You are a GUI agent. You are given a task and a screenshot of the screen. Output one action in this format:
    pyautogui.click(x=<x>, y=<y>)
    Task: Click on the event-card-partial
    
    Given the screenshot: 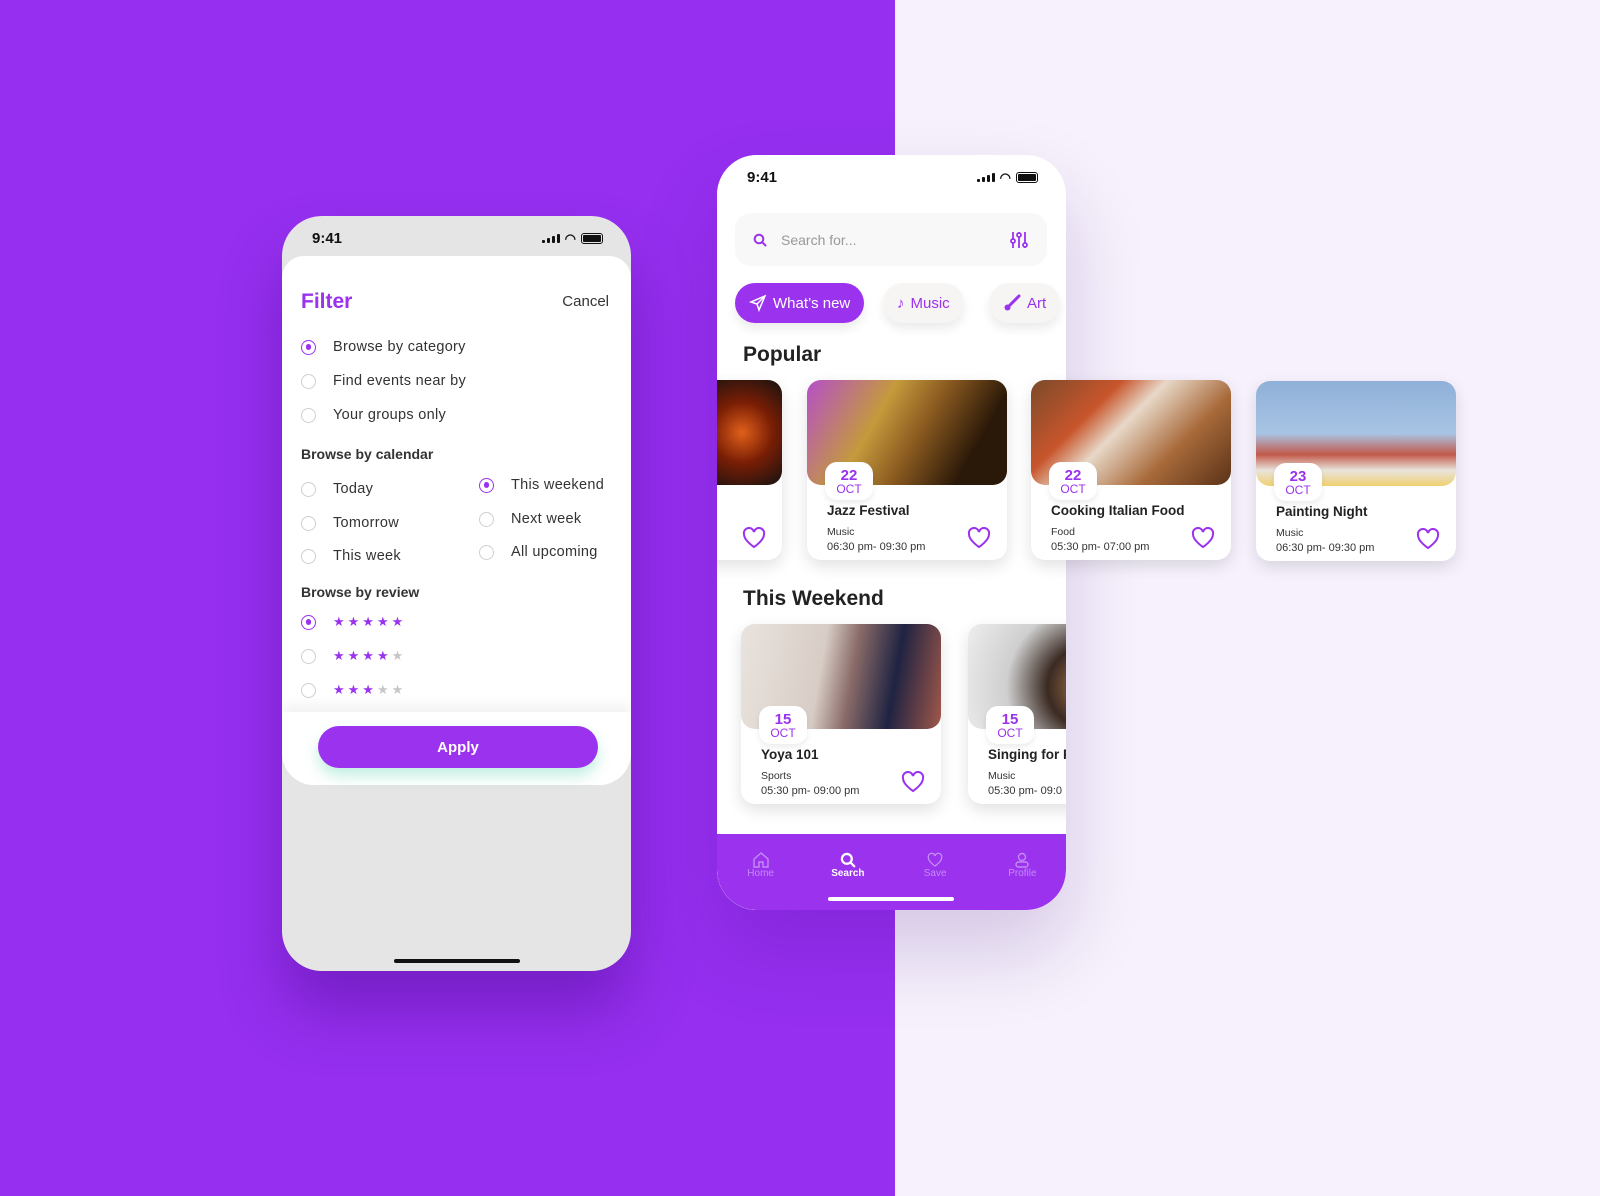 What is the action you would take?
    pyautogui.click(x=749, y=470)
    